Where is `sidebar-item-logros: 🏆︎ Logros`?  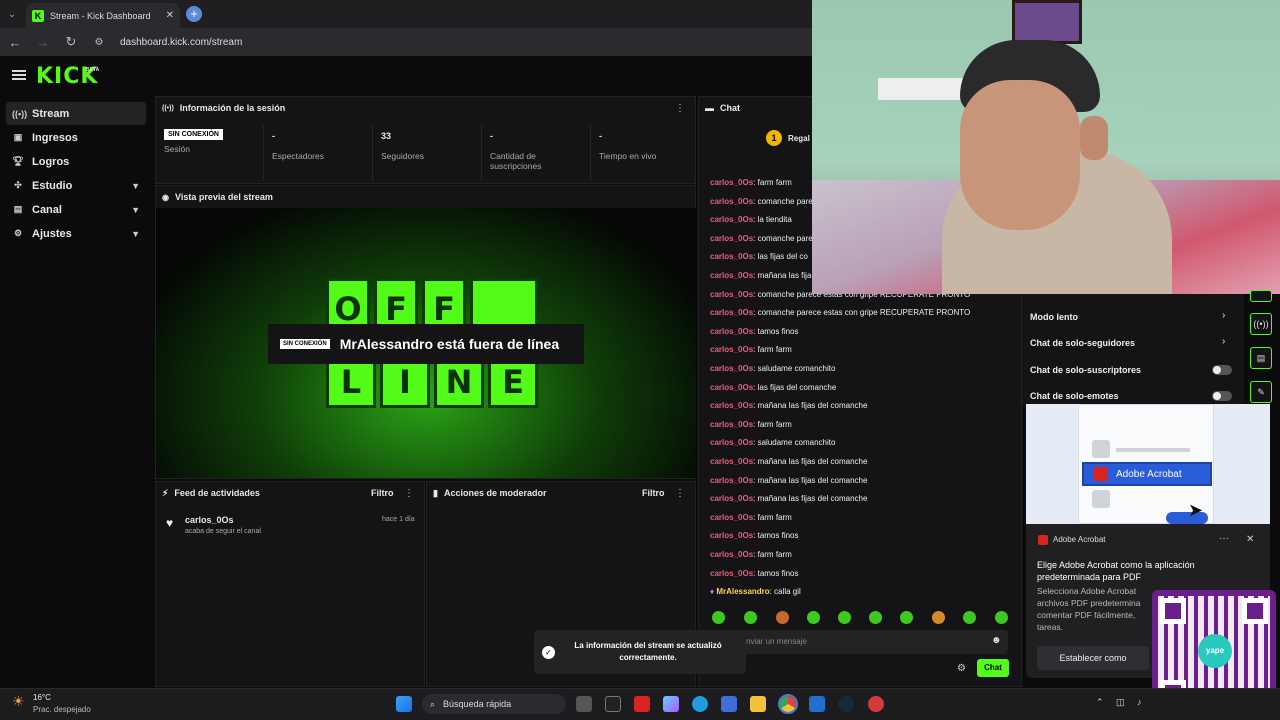
sidebar-item-logros: 🏆︎ Logros is located at coordinates (76, 161).